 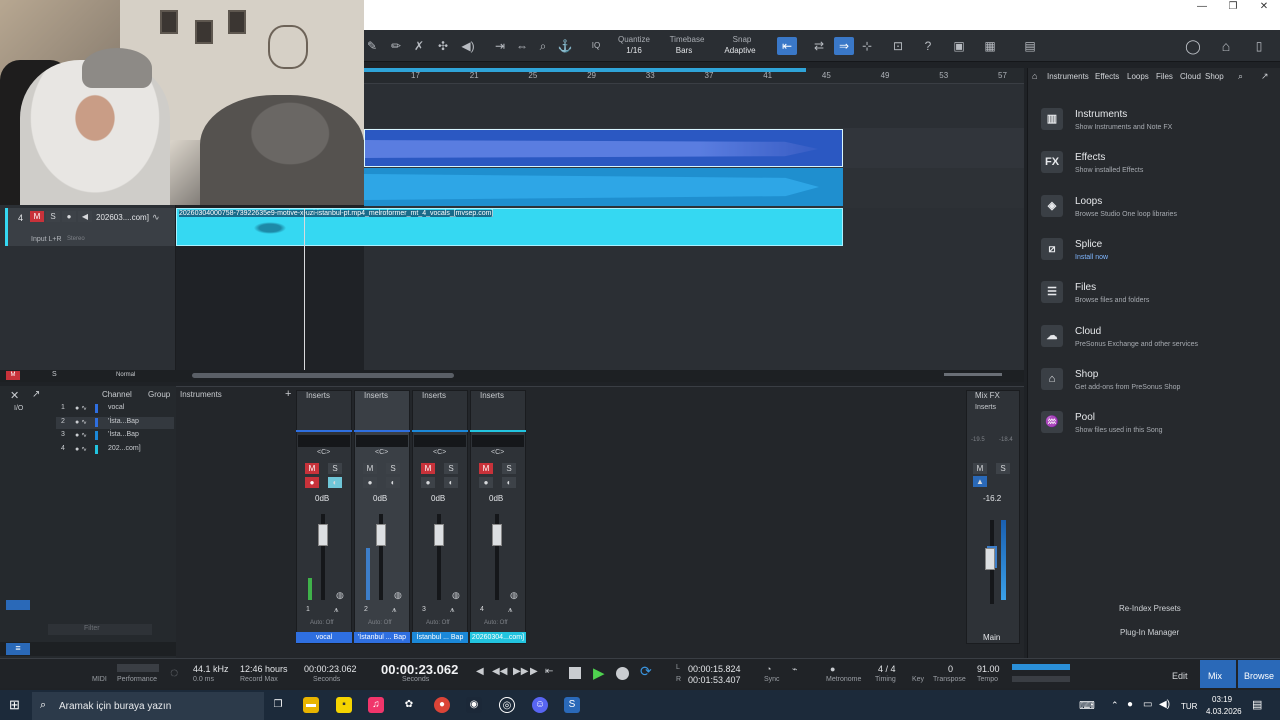 I want to click on help-icon: ?, so click(x=928, y=46).